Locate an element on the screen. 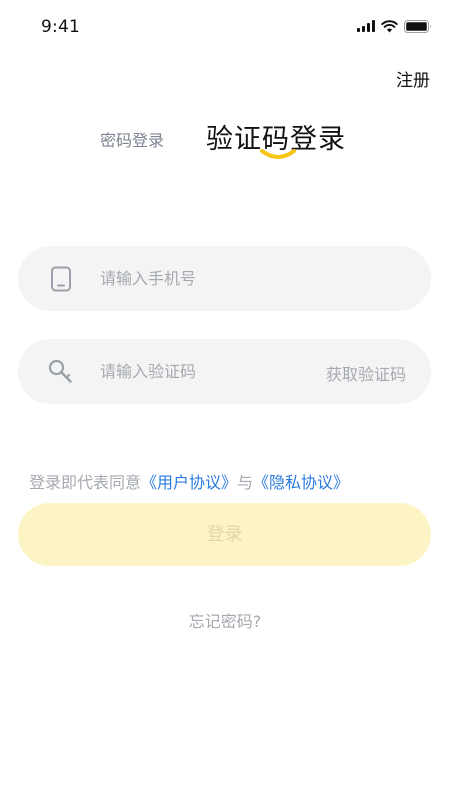  wifi-icon is located at coordinates (389, 26).